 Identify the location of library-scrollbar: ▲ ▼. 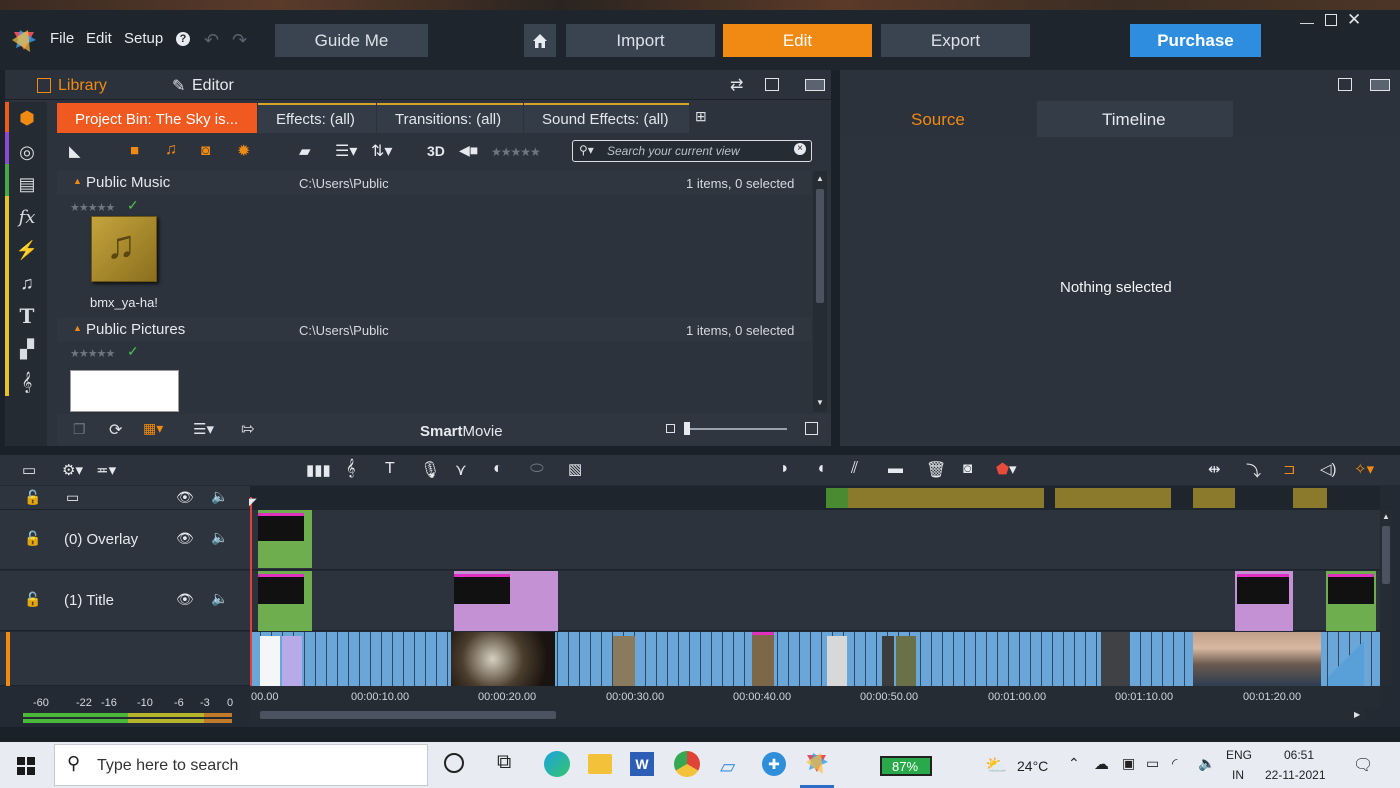
(820, 291).